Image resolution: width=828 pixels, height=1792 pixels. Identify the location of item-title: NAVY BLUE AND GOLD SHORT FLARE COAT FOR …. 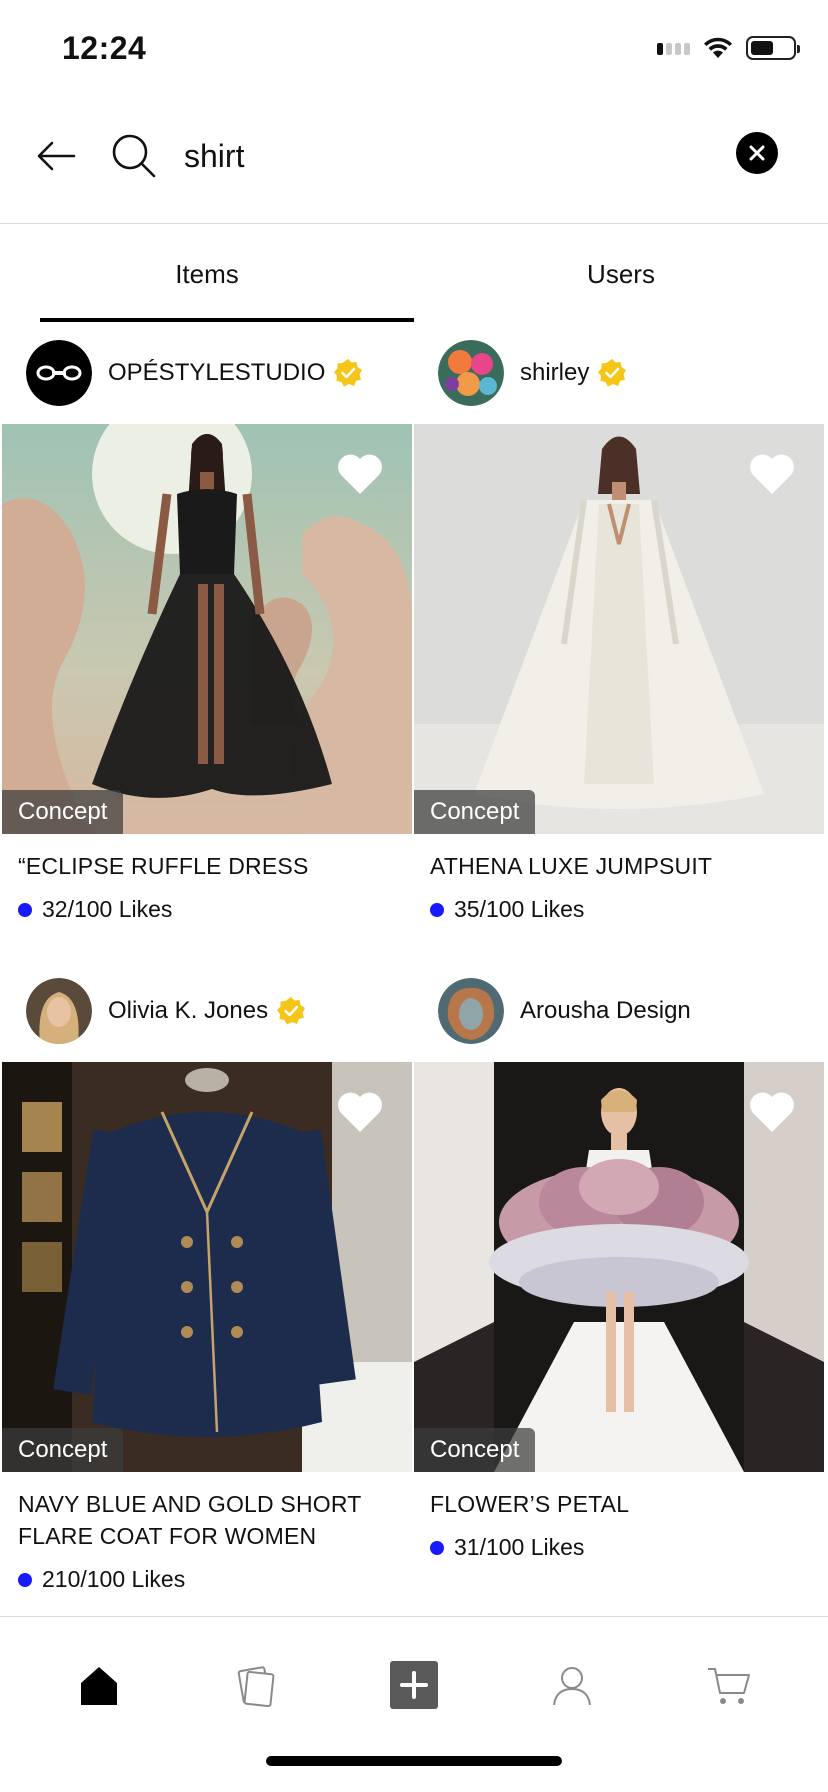
(190, 1520).